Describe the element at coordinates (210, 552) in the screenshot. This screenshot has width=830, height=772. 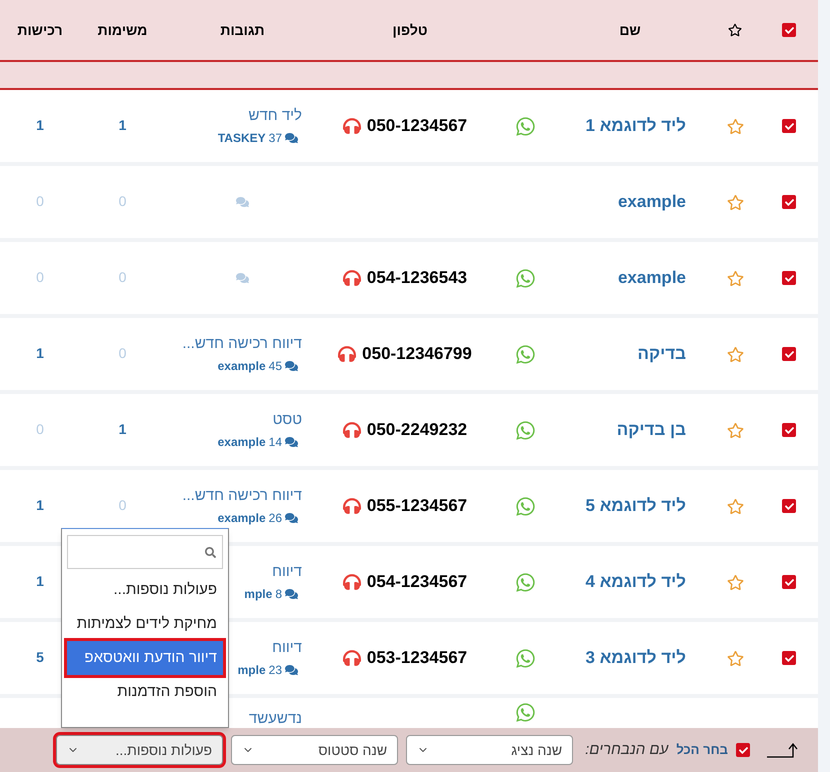
I see `search-icon` at that location.